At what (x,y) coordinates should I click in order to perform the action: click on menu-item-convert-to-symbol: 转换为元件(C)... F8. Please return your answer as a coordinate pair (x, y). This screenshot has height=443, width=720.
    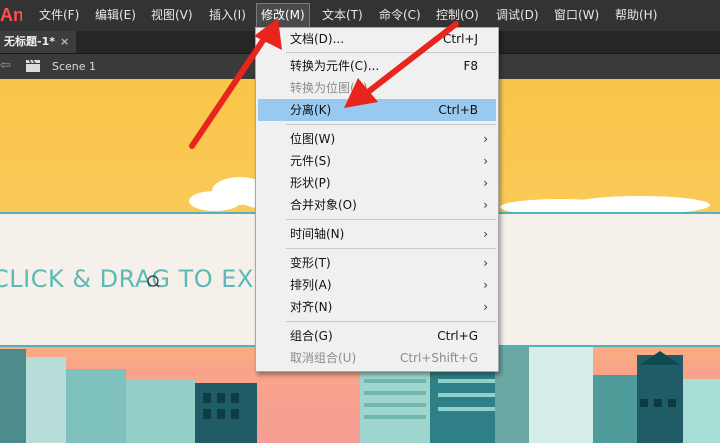
    Looking at the image, I should click on (377, 66).